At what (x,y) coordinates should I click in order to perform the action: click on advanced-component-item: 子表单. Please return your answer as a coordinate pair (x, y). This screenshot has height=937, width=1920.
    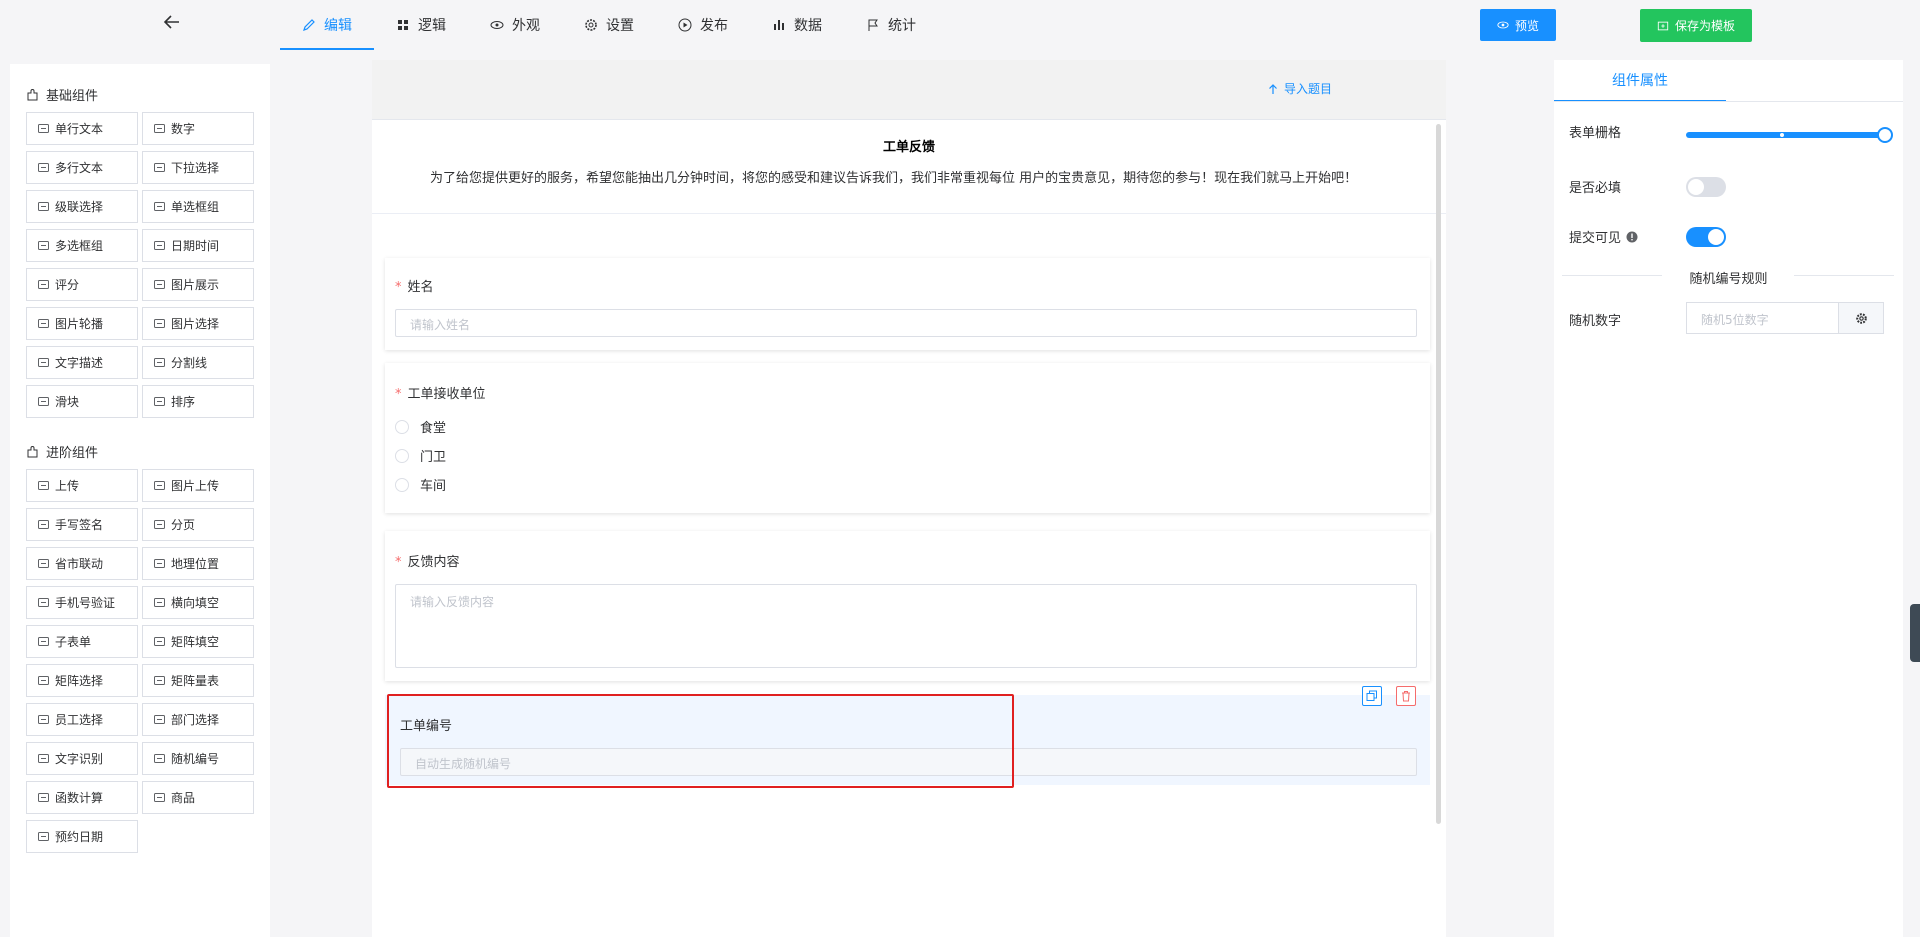
    Looking at the image, I should click on (82, 641).